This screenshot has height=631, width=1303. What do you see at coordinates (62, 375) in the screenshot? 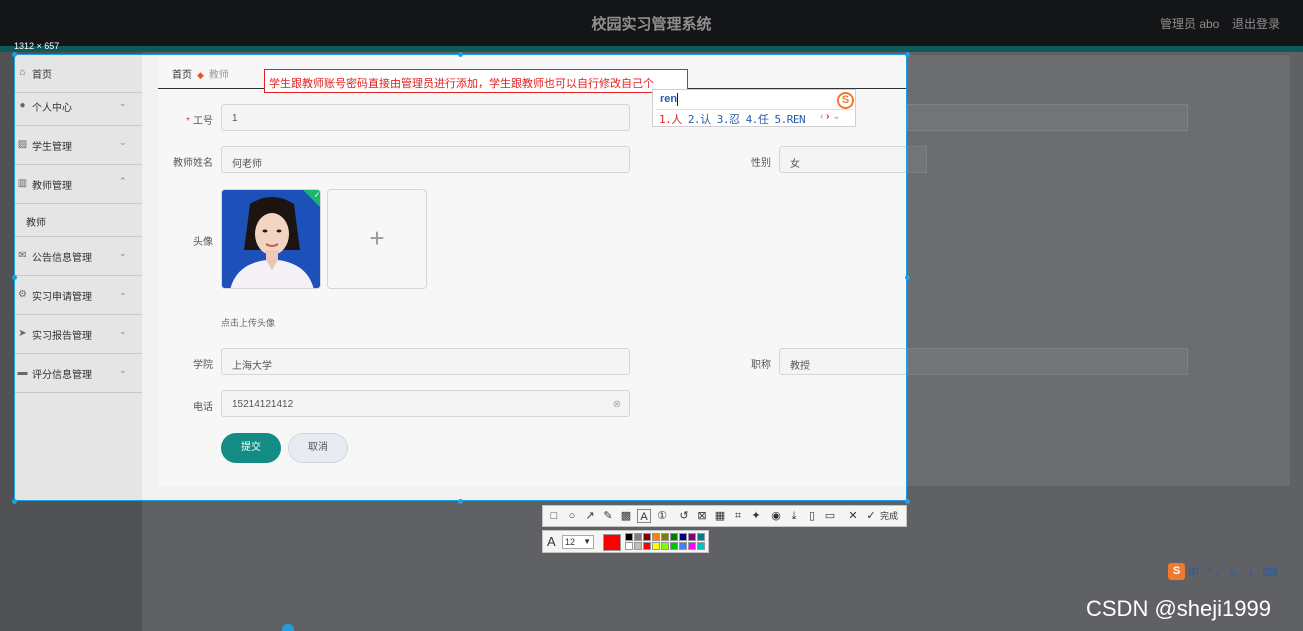
I see `sidebar-item-label: 评分信息管理` at bounding box center [62, 375].